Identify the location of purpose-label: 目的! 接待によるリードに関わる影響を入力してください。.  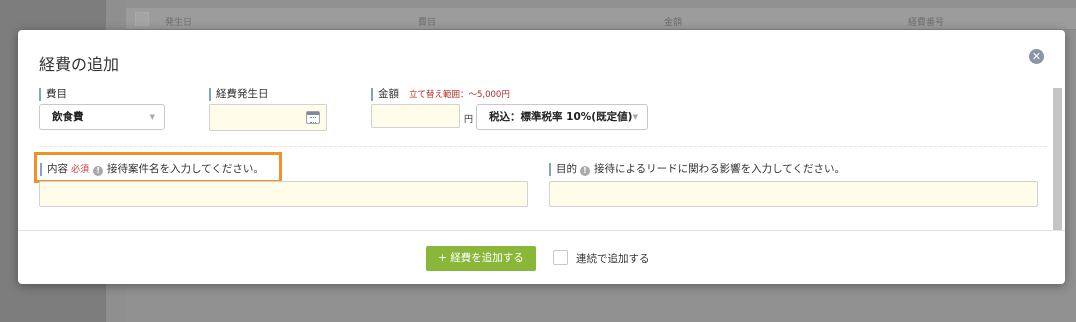
(697, 169).